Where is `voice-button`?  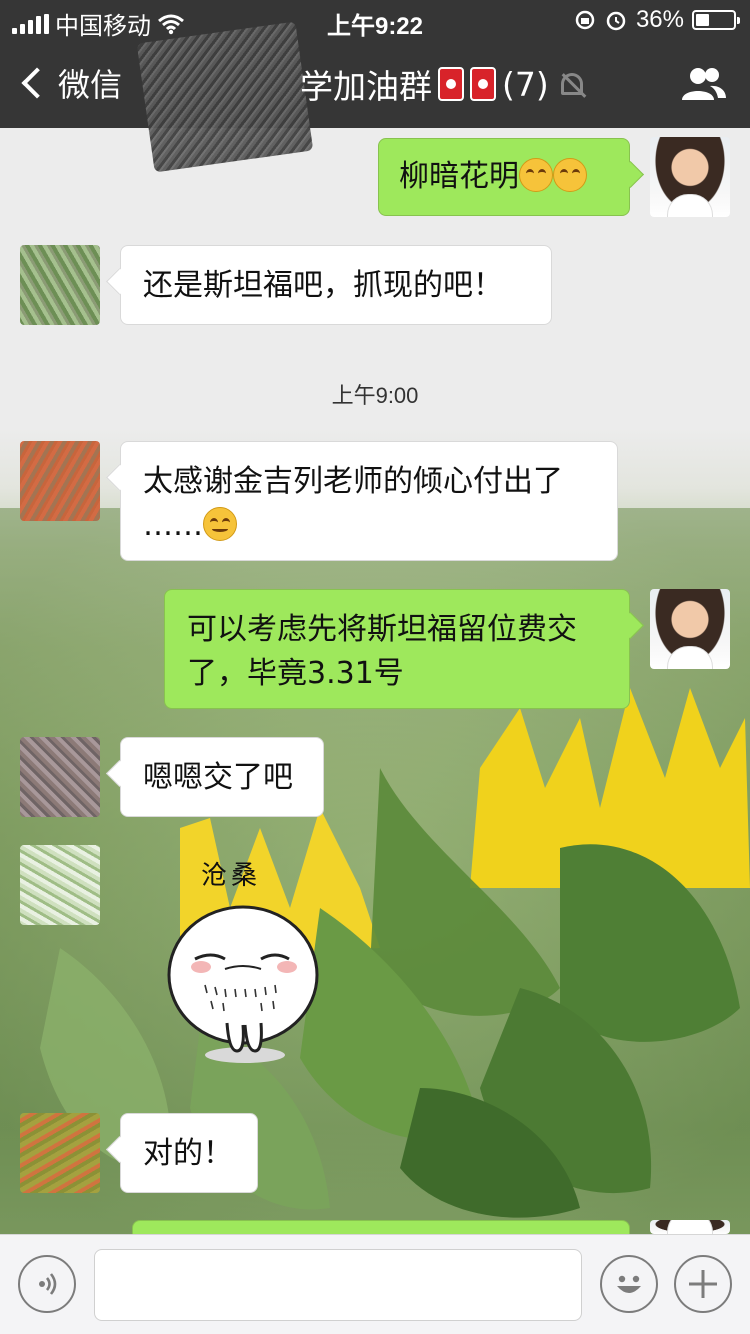 voice-button is located at coordinates (47, 1284).